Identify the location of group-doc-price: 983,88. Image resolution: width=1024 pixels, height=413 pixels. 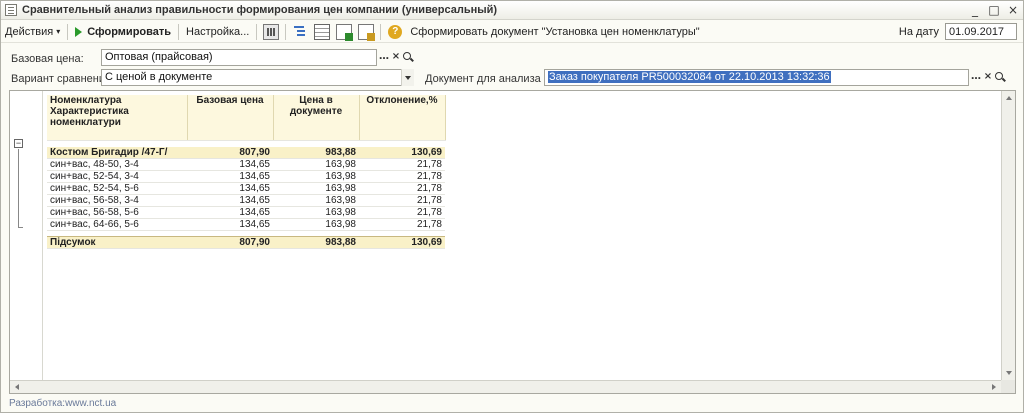
(316, 152).